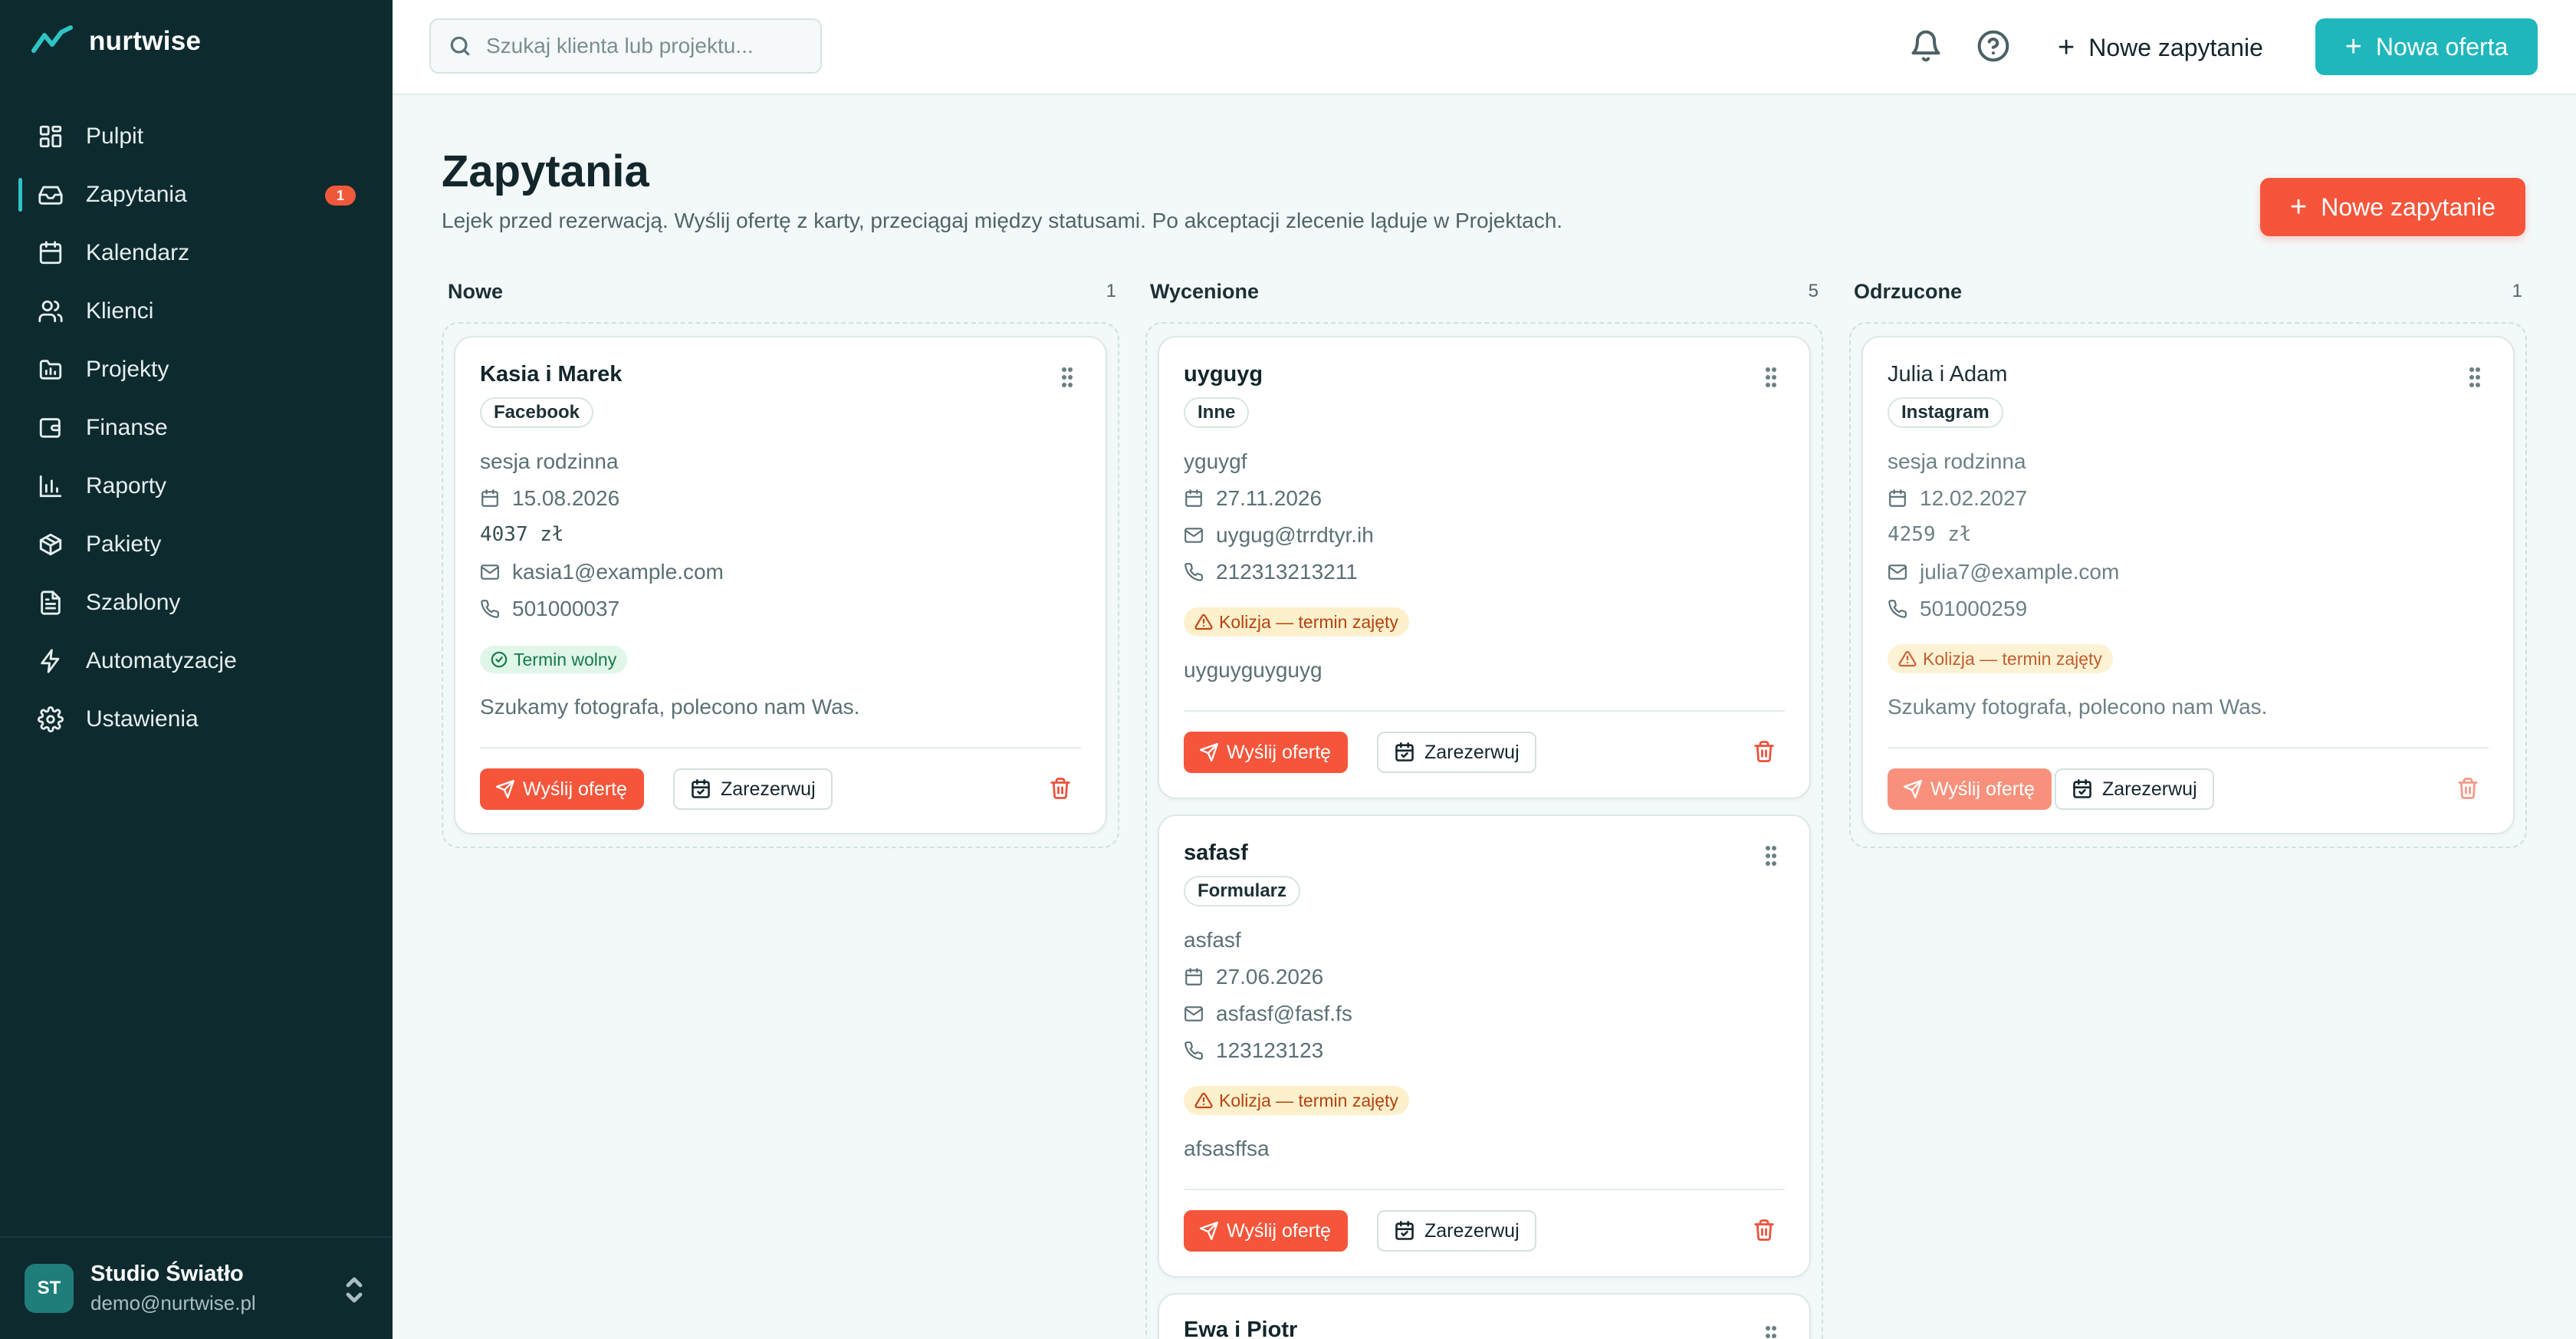  What do you see at coordinates (670, 707) in the screenshot?
I see `inquiry-note: Szukamy fotografa, polecono nam Was.` at bounding box center [670, 707].